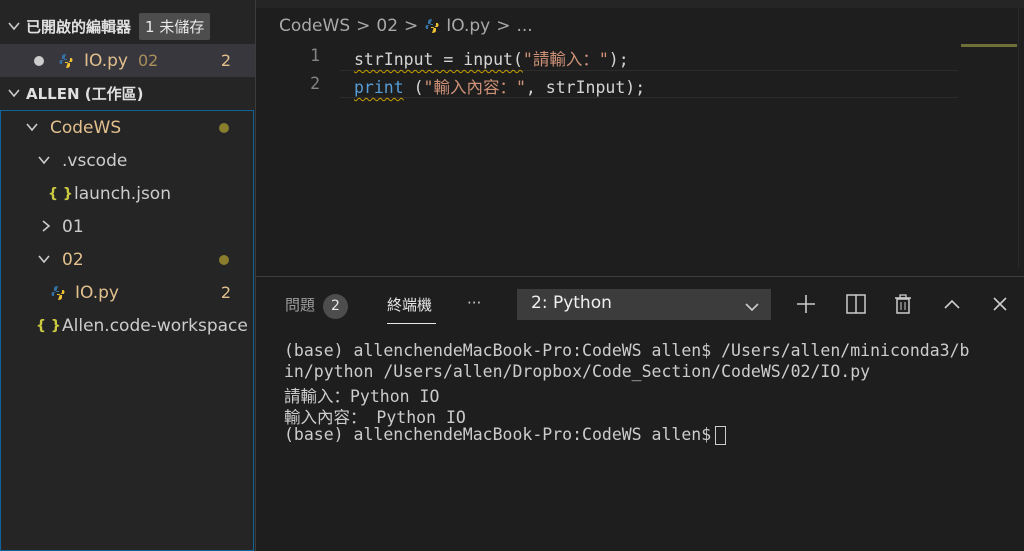 Image resolution: width=1024 pixels, height=551 pixels. I want to click on workspace-header: ALLEN (工作區), so click(127, 93).